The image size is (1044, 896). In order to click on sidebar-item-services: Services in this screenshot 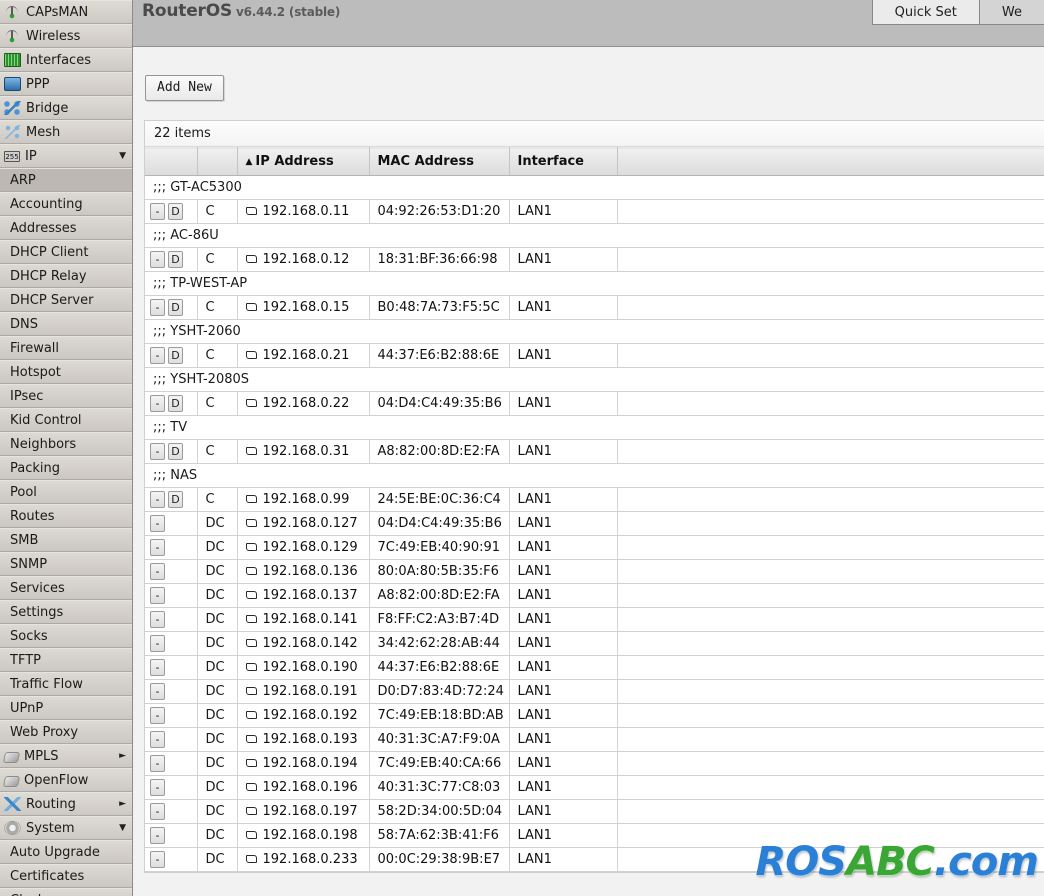, I will do `click(66, 588)`.